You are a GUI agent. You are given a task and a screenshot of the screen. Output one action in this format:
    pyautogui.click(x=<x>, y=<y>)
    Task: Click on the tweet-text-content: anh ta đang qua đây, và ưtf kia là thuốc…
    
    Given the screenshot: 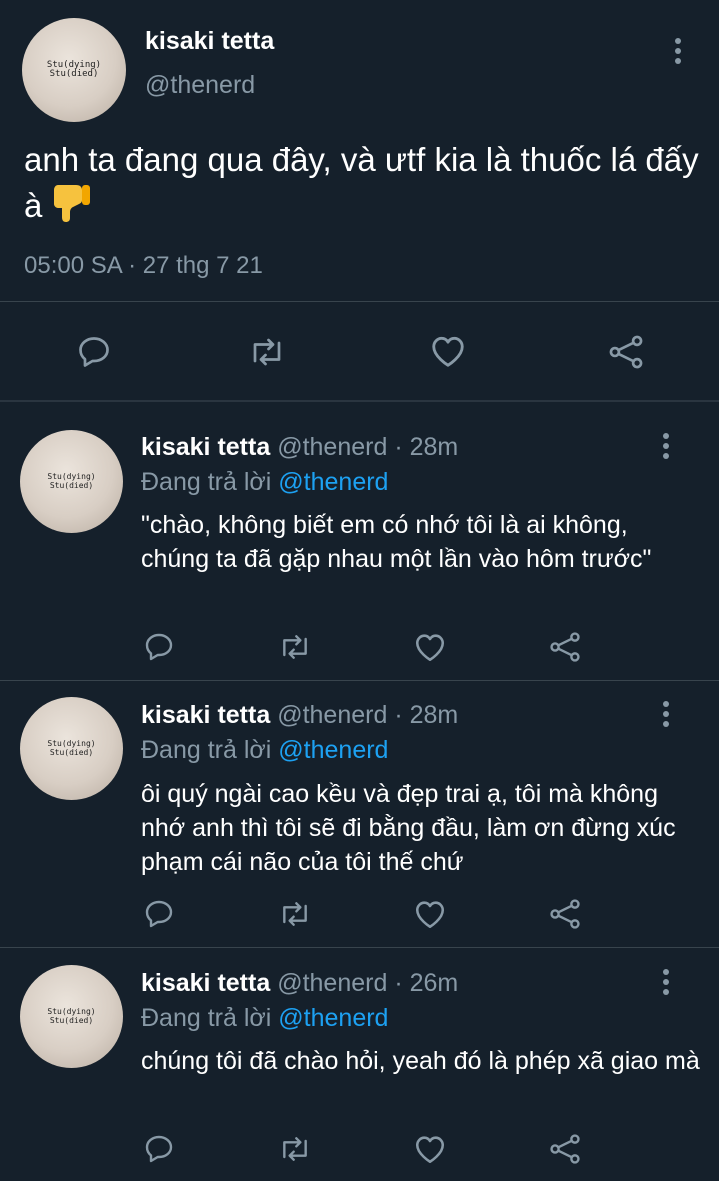 What is the action you would take?
    pyautogui.click(x=361, y=182)
    